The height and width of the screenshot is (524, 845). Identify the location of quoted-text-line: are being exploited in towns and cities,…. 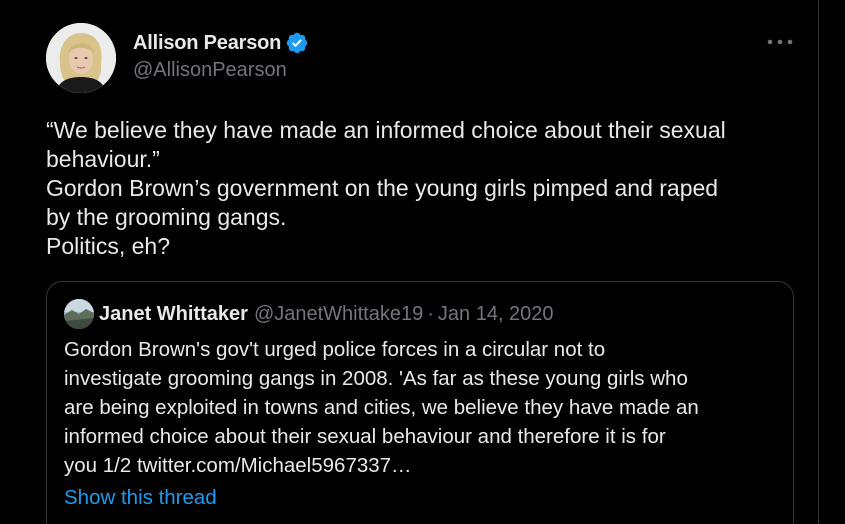
(381, 407).